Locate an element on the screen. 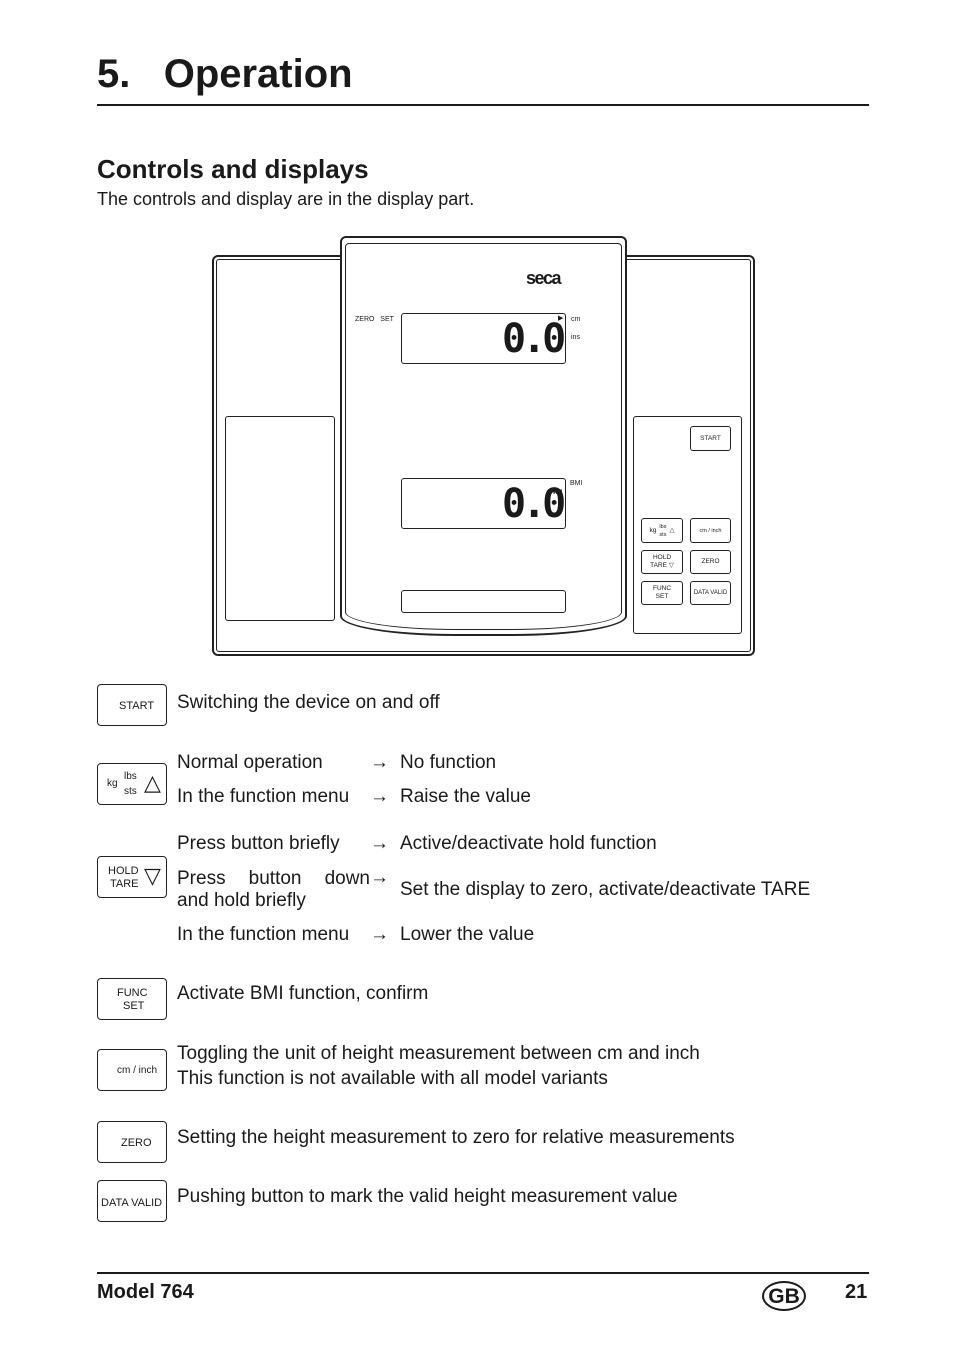  device-data-valid-button: DATA VALID is located at coordinates (710, 593).